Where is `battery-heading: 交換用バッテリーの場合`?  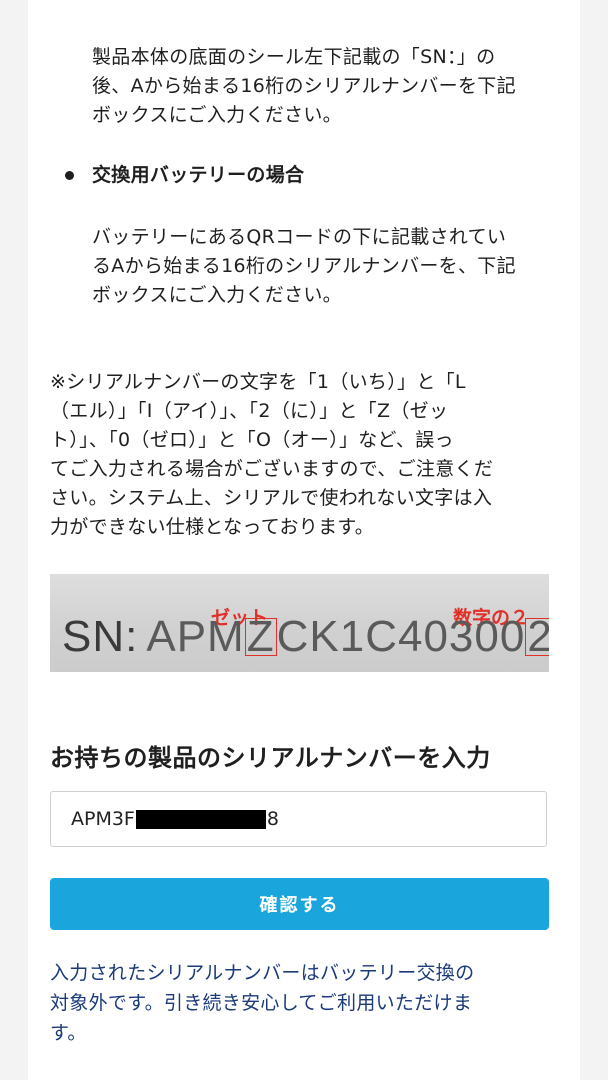 battery-heading: 交換用バッテリーの場合 is located at coordinates (198, 175).